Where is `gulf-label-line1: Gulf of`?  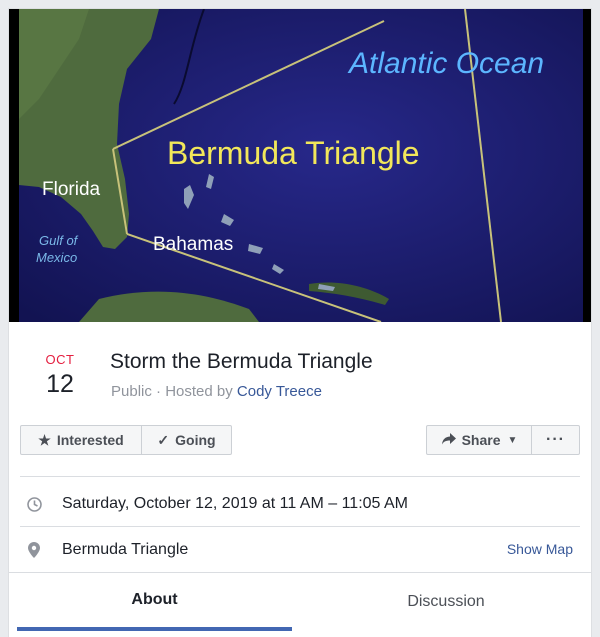 gulf-label-line1: Gulf of is located at coordinates (59, 240).